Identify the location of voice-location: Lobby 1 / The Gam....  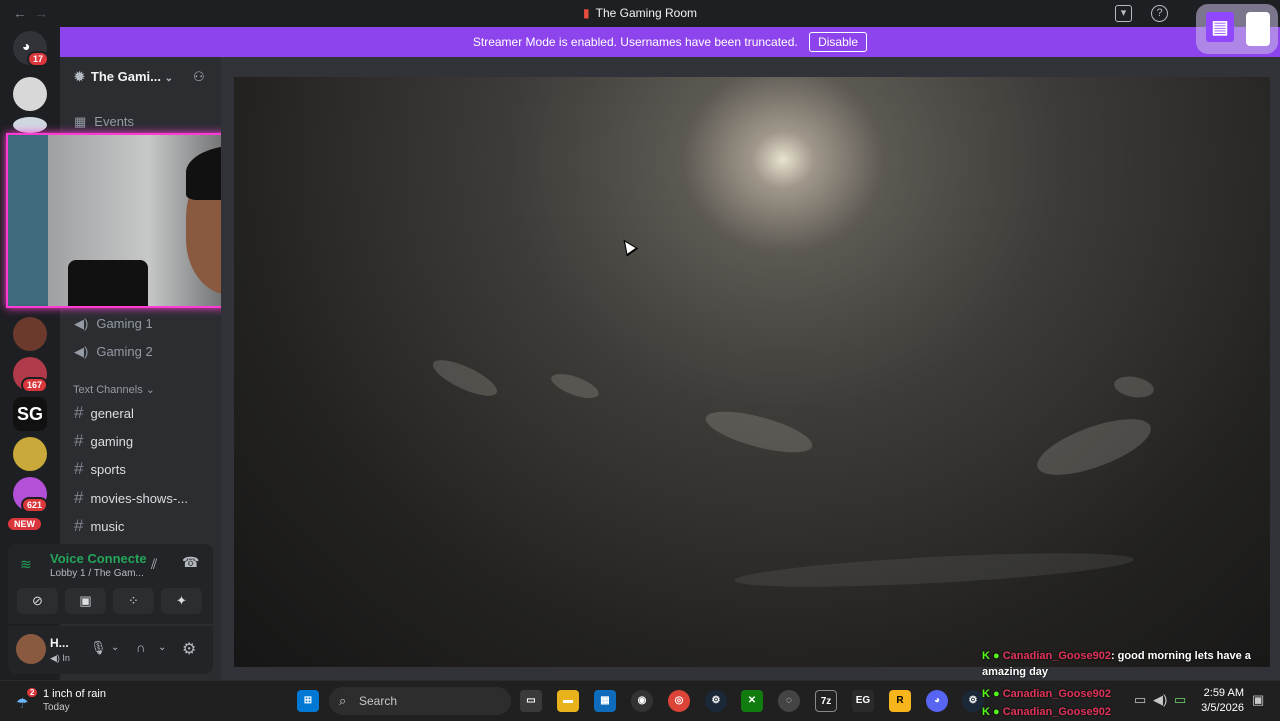
(97, 573).